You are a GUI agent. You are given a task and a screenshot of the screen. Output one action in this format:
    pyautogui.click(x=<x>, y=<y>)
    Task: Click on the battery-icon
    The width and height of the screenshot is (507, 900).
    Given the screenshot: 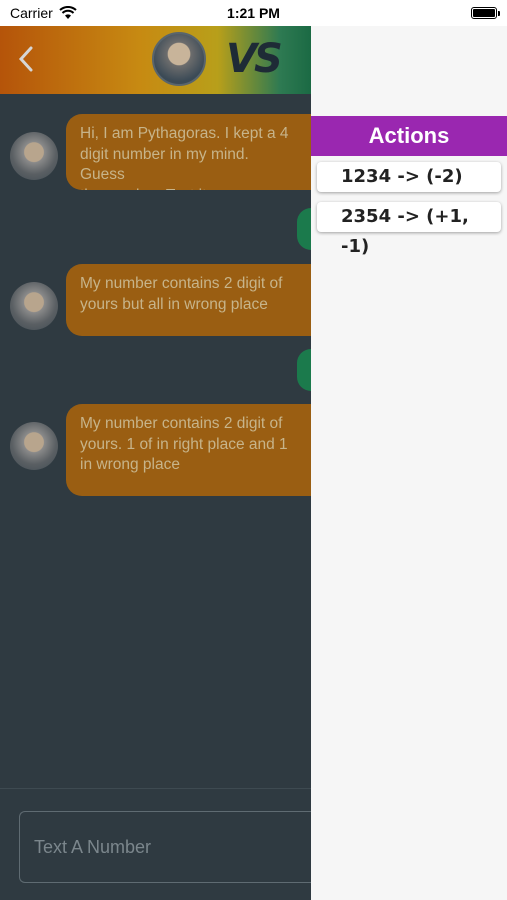 What is the action you would take?
    pyautogui.click(x=485, y=13)
    